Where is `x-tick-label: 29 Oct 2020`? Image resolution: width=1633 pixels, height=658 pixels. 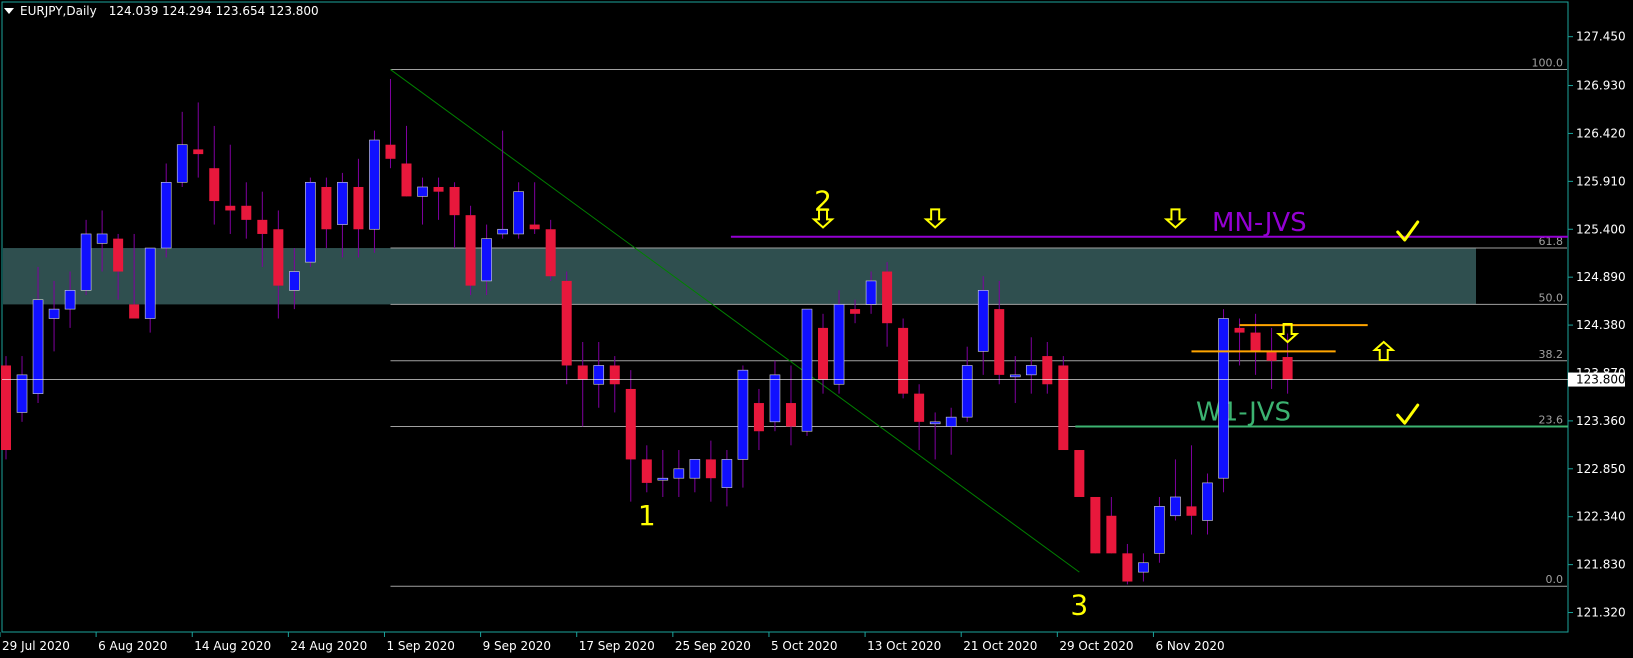
x-tick-label: 29 Oct 2020 is located at coordinates (1096, 646).